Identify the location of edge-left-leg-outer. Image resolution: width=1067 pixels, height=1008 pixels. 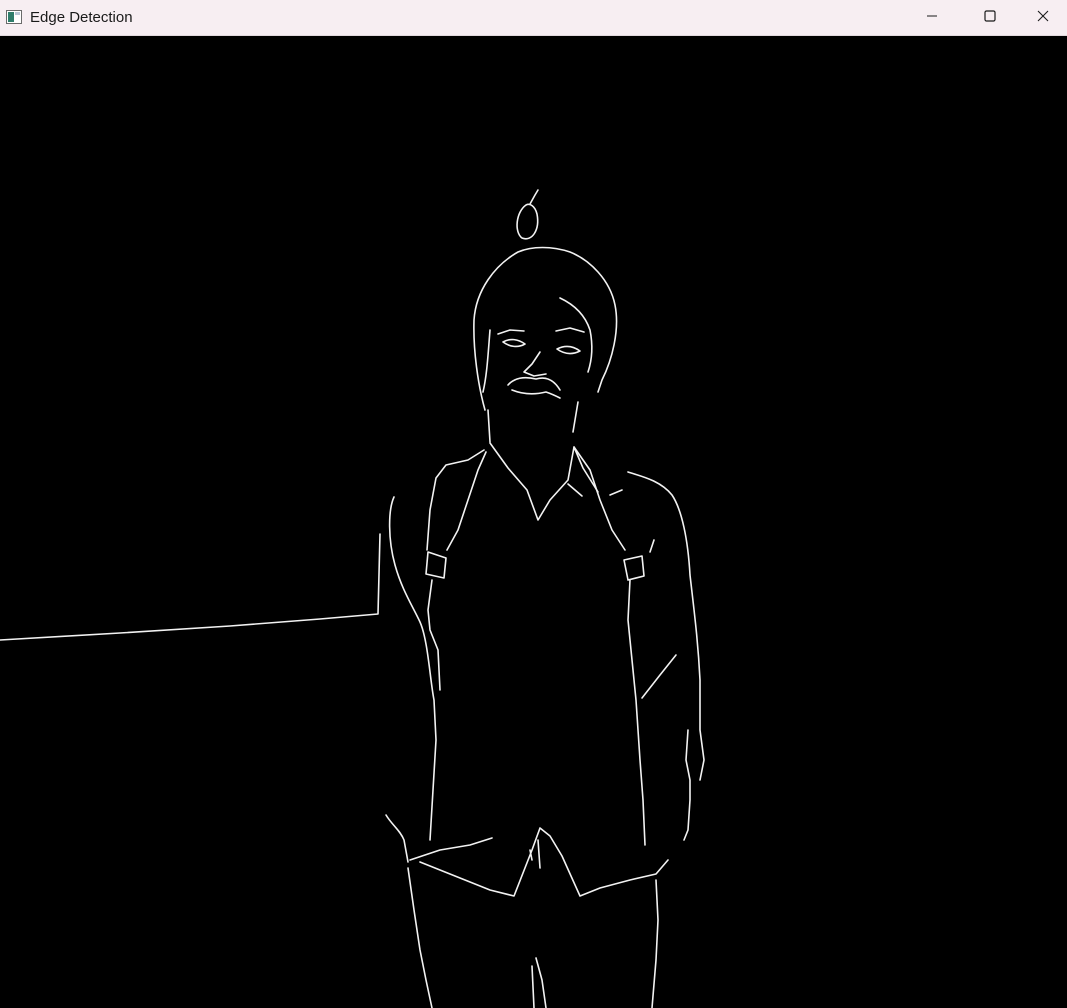
(420, 937).